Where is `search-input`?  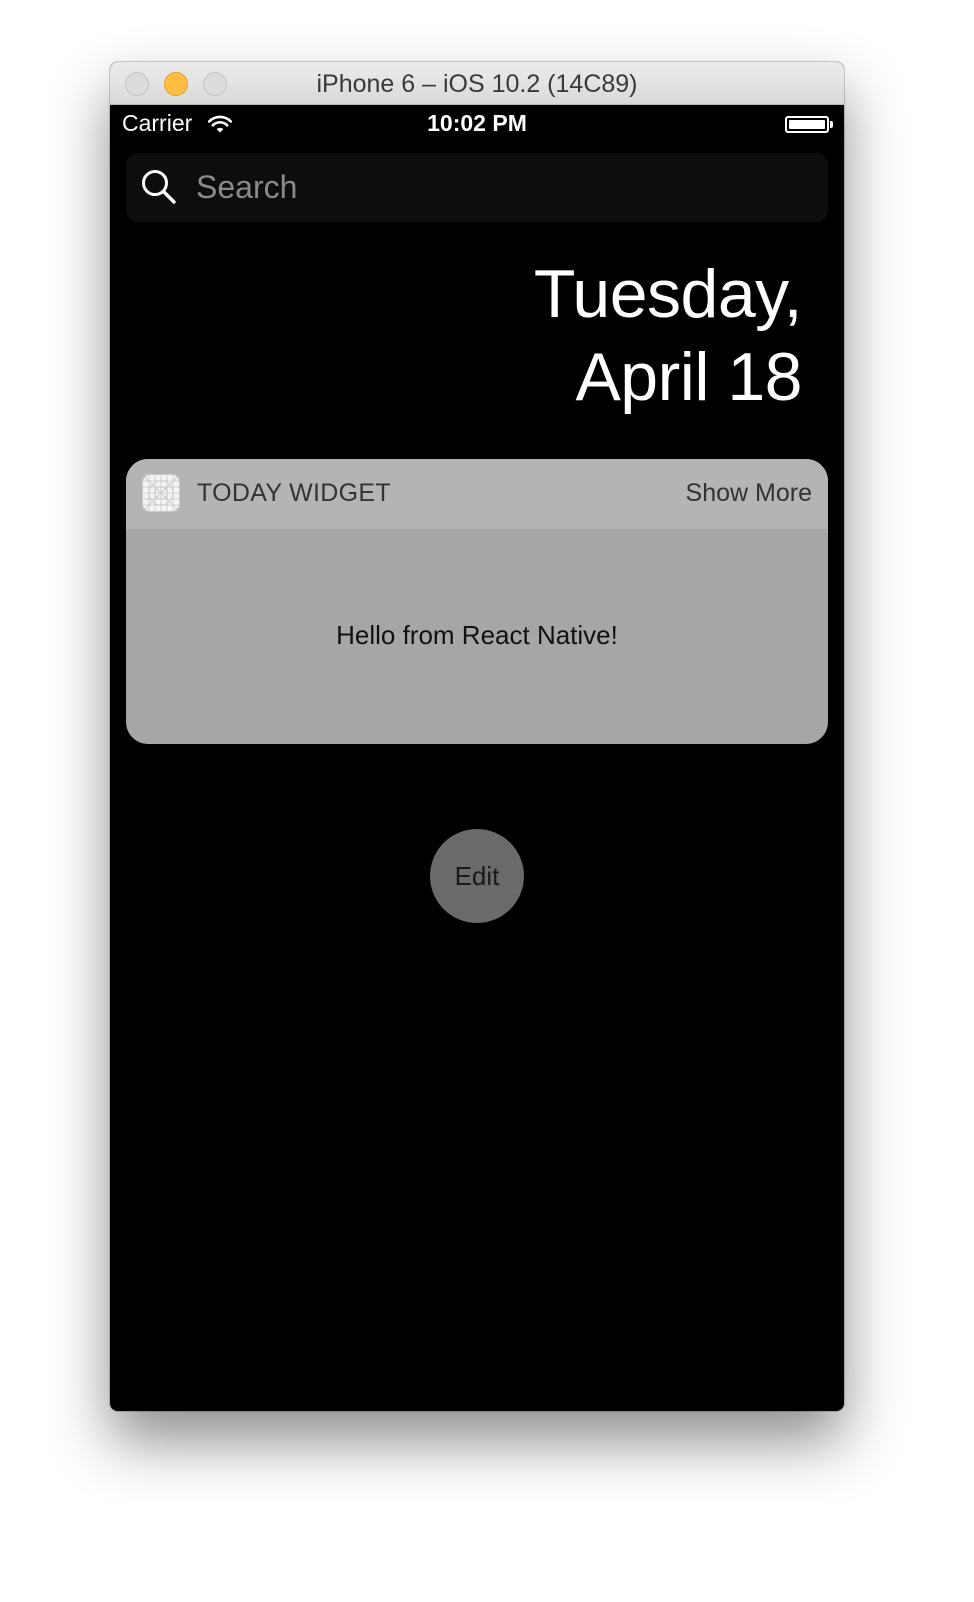 search-input is located at coordinates (496, 187).